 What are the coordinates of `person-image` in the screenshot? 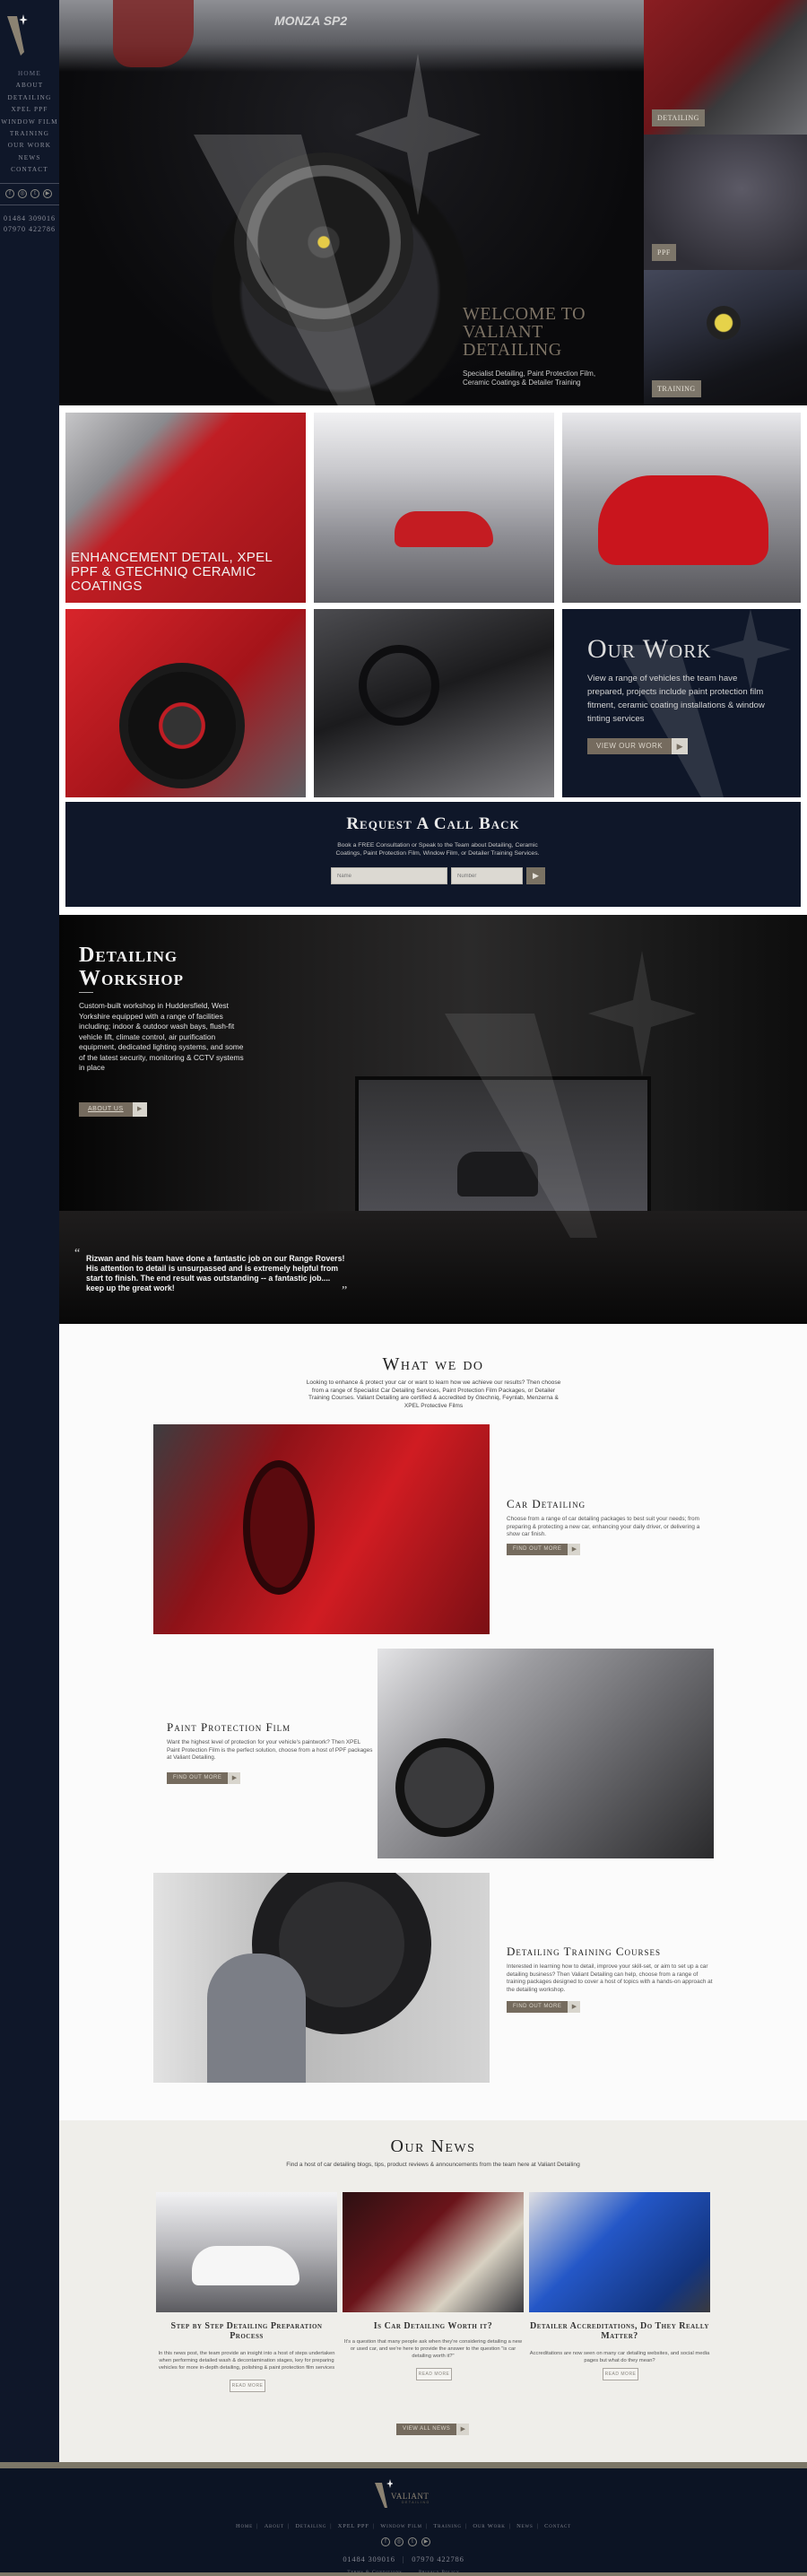 It's located at (256, 2018).